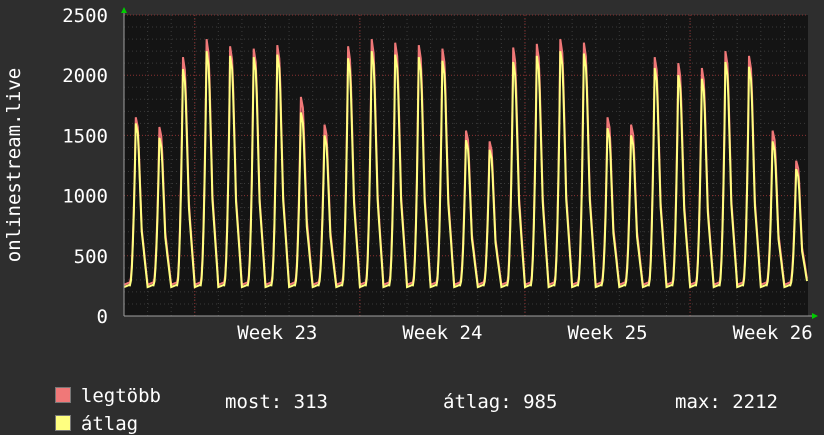 This screenshot has height=435, width=824. What do you see at coordinates (102, 317) in the screenshot?
I see `y-tick-label: 0` at bounding box center [102, 317].